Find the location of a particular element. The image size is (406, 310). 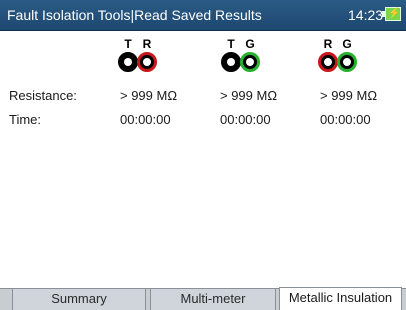

probe-r: R is located at coordinates (148, 56).